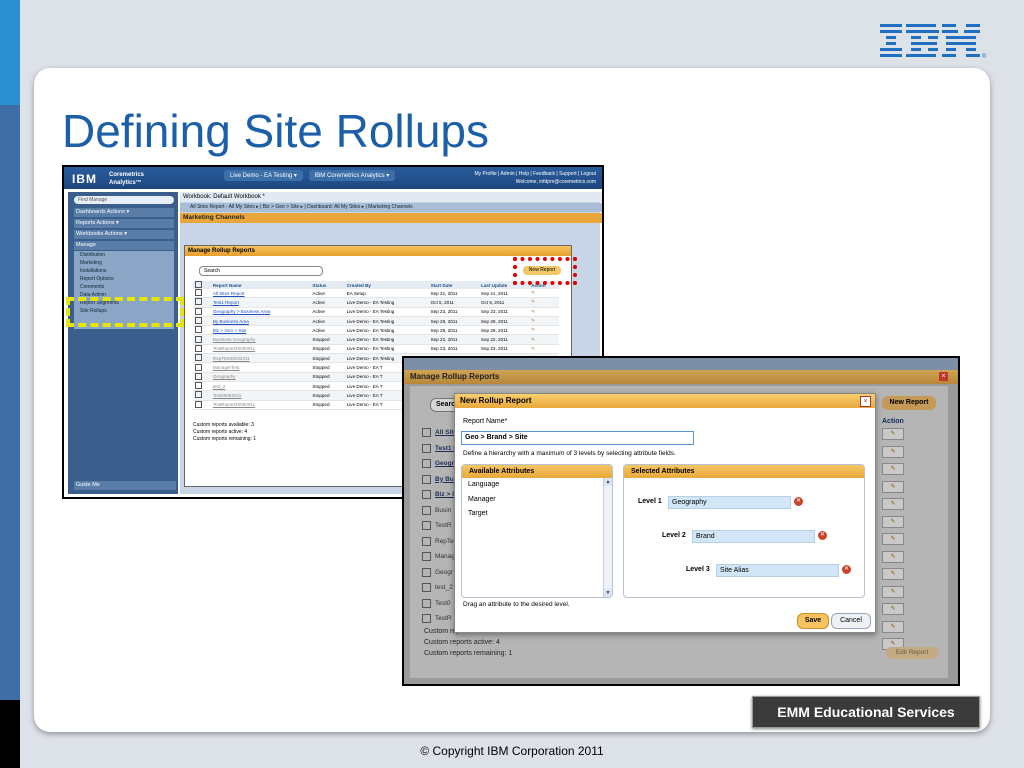 The width and height of the screenshot is (1024, 768). I want to click on attribute-item: Target, so click(537, 514).